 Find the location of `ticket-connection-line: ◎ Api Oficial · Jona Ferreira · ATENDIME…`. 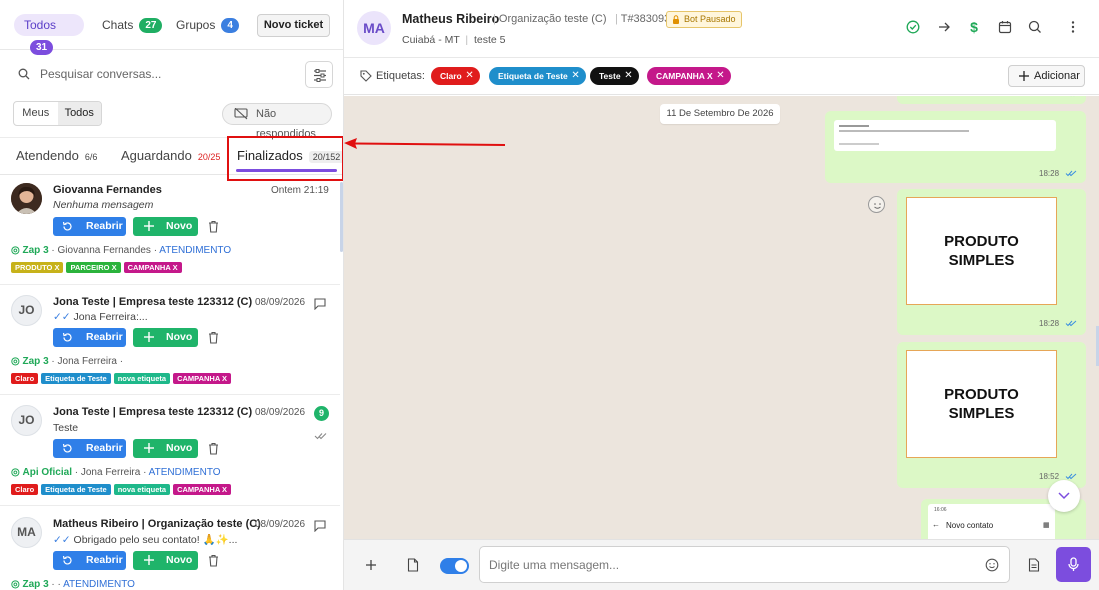

ticket-connection-line: ◎ Api Oficial · Jona Ferreira · ATENDIME… is located at coordinates (116, 472).